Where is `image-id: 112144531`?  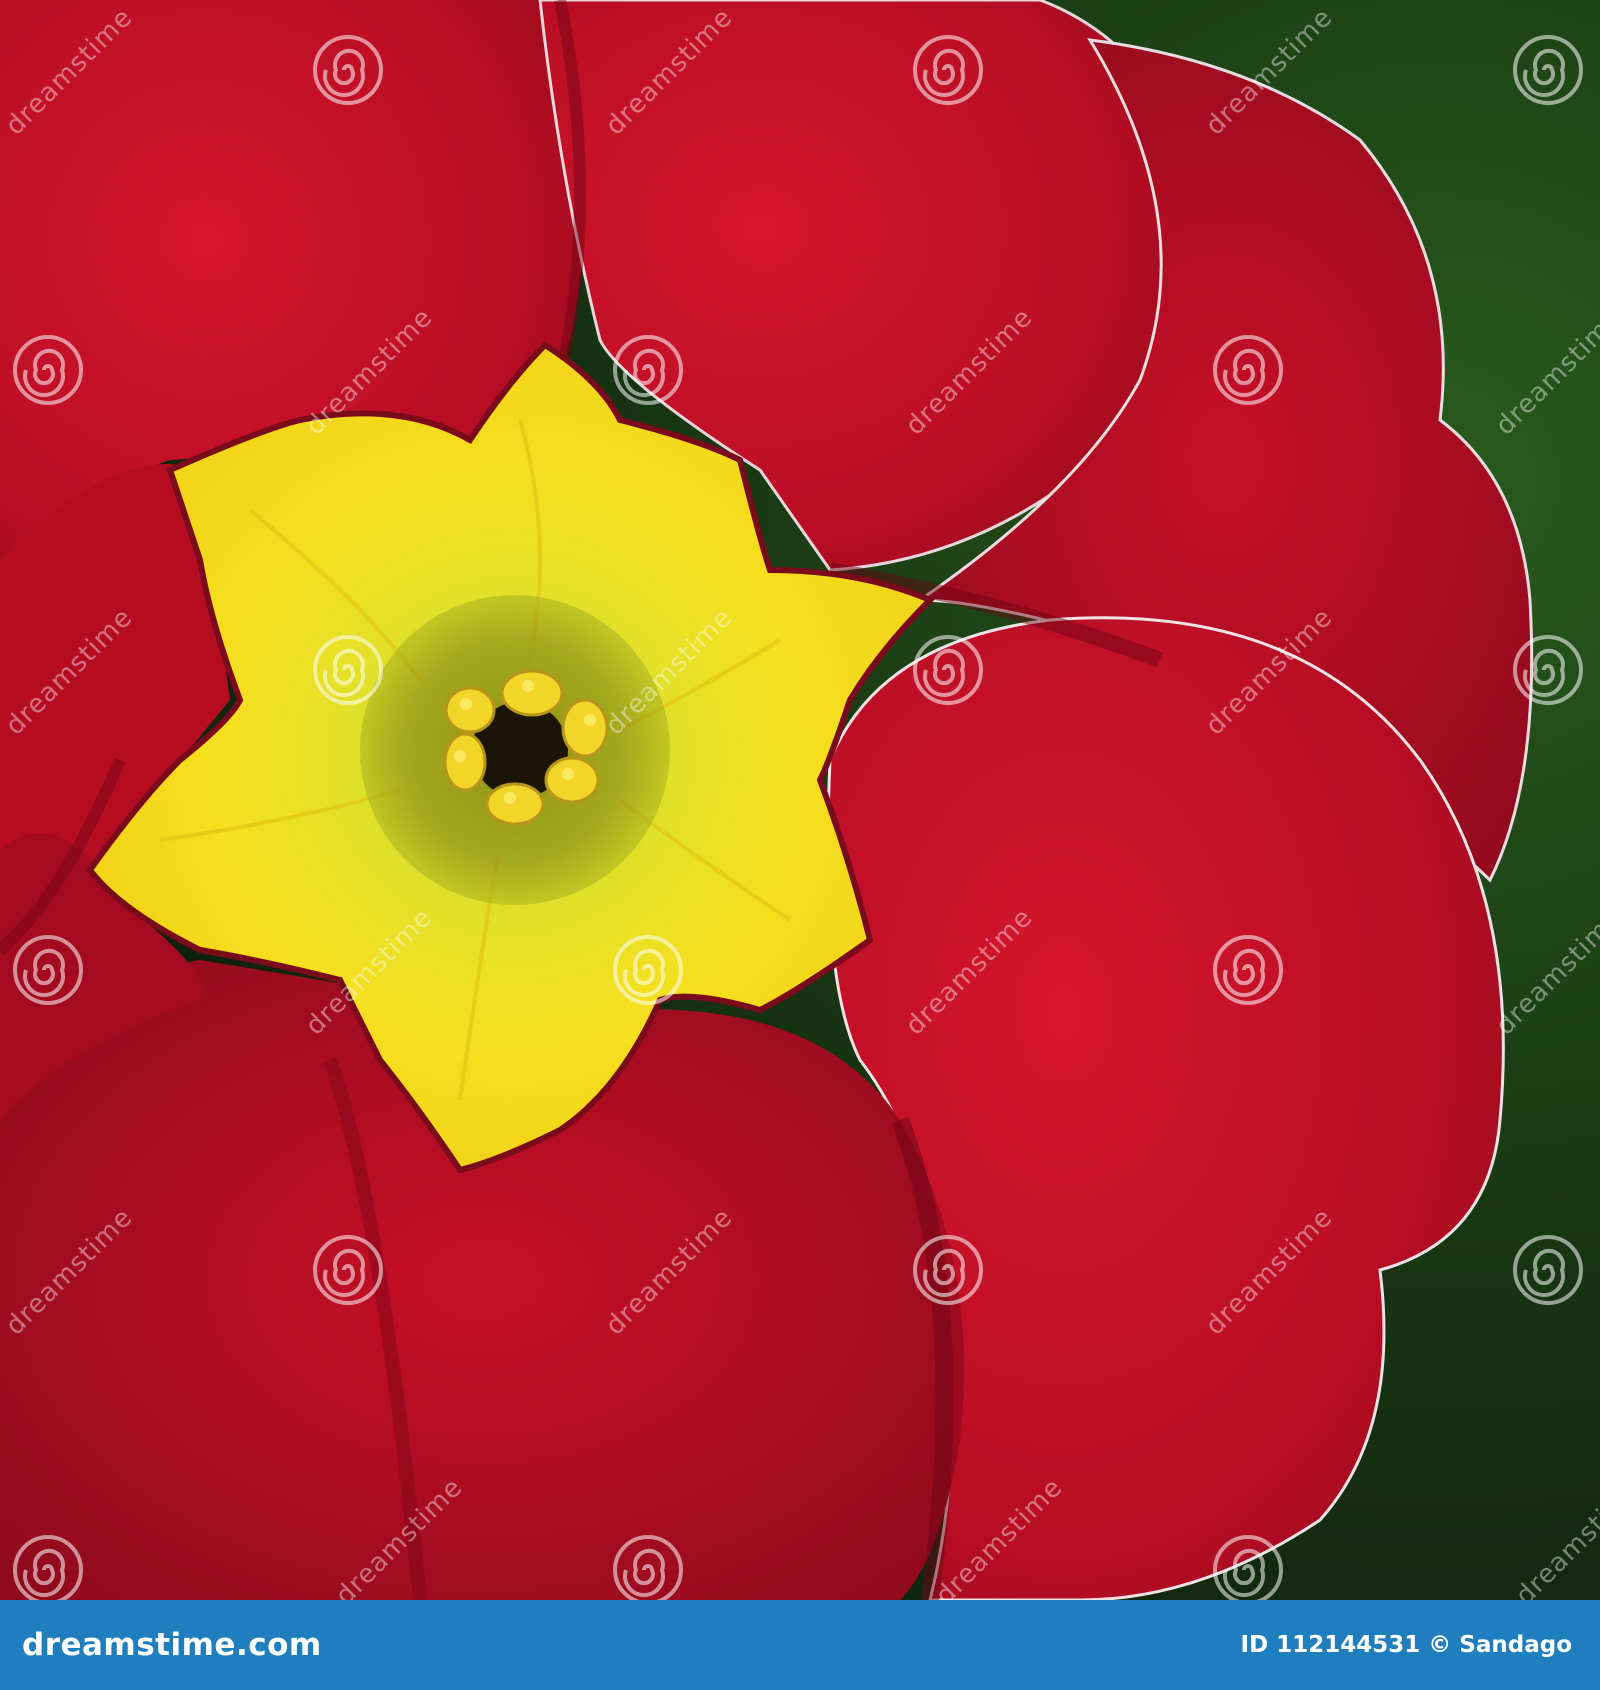
image-id: 112144531 is located at coordinates (1348, 1645).